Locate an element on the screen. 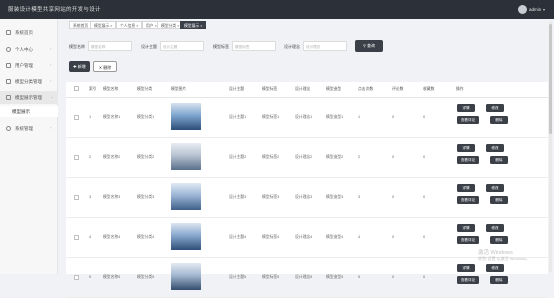  name-input: 模型名称 is located at coordinates (110, 46).